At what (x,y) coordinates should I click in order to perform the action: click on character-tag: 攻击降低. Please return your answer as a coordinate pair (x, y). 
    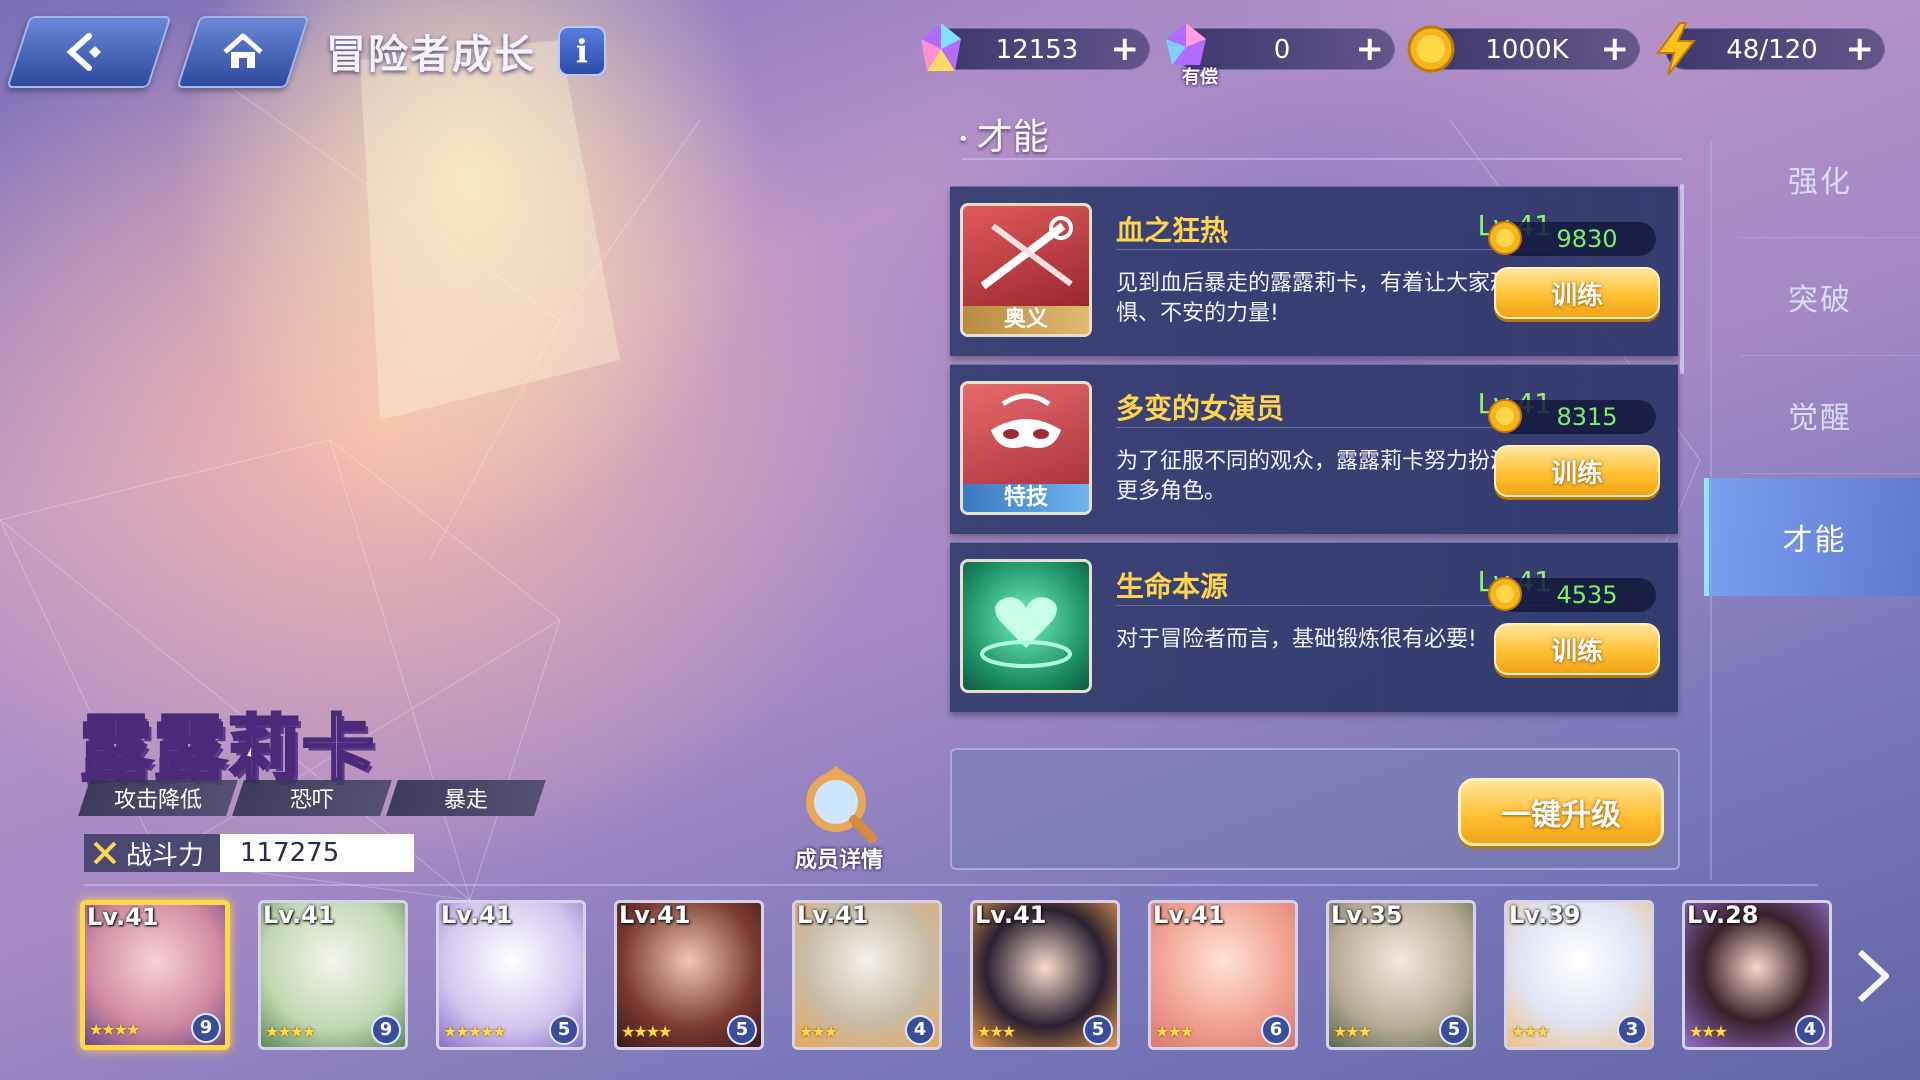
    Looking at the image, I should click on (158, 798).